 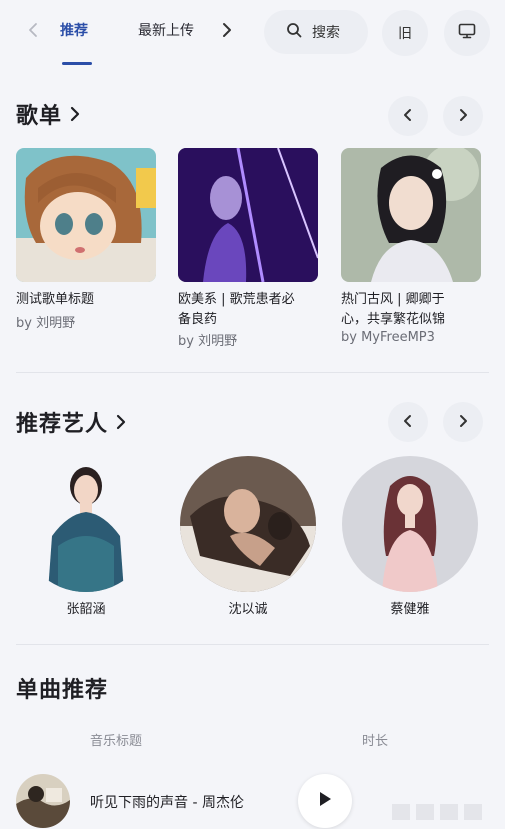 What do you see at coordinates (294, 32) in the screenshot?
I see `search-icon` at bounding box center [294, 32].